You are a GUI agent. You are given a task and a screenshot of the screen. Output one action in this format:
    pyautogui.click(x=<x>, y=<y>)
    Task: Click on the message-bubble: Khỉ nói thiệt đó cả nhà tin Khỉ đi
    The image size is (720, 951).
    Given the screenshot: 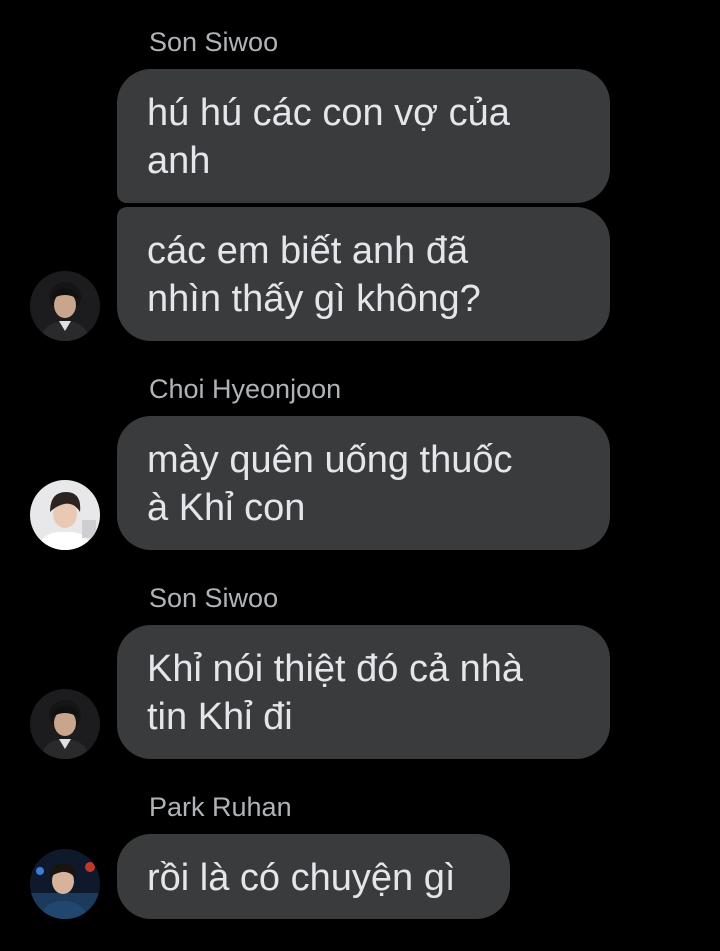 What is the action you would take?
    pyautogui.click(x=363, y=692)
    